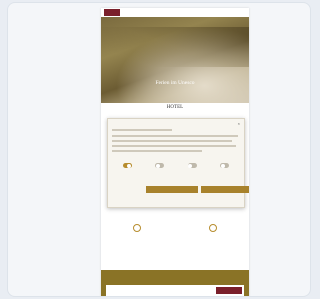 The image size is (320, 299). I want to click on cookie-consent-modal: ×, so click(178, 163).